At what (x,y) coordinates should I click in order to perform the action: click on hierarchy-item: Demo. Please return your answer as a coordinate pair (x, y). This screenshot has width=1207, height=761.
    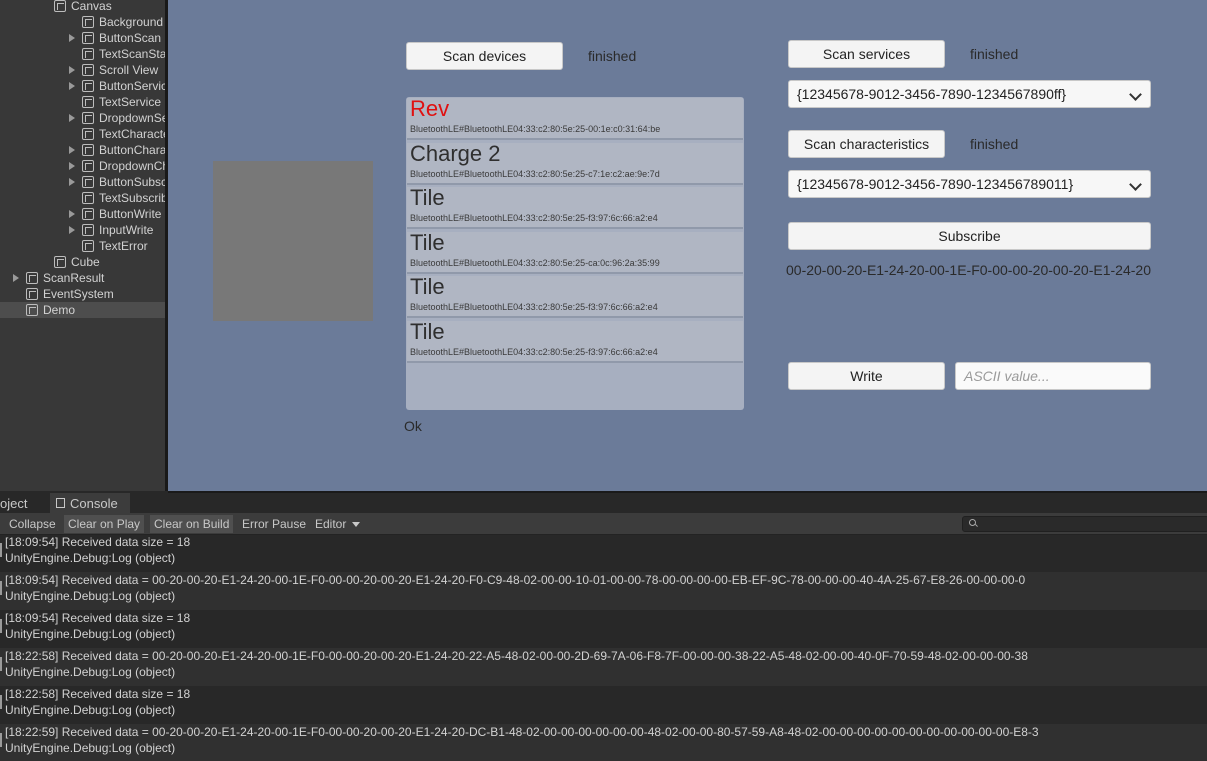
    Looking at the image, I should click on (82, 310).